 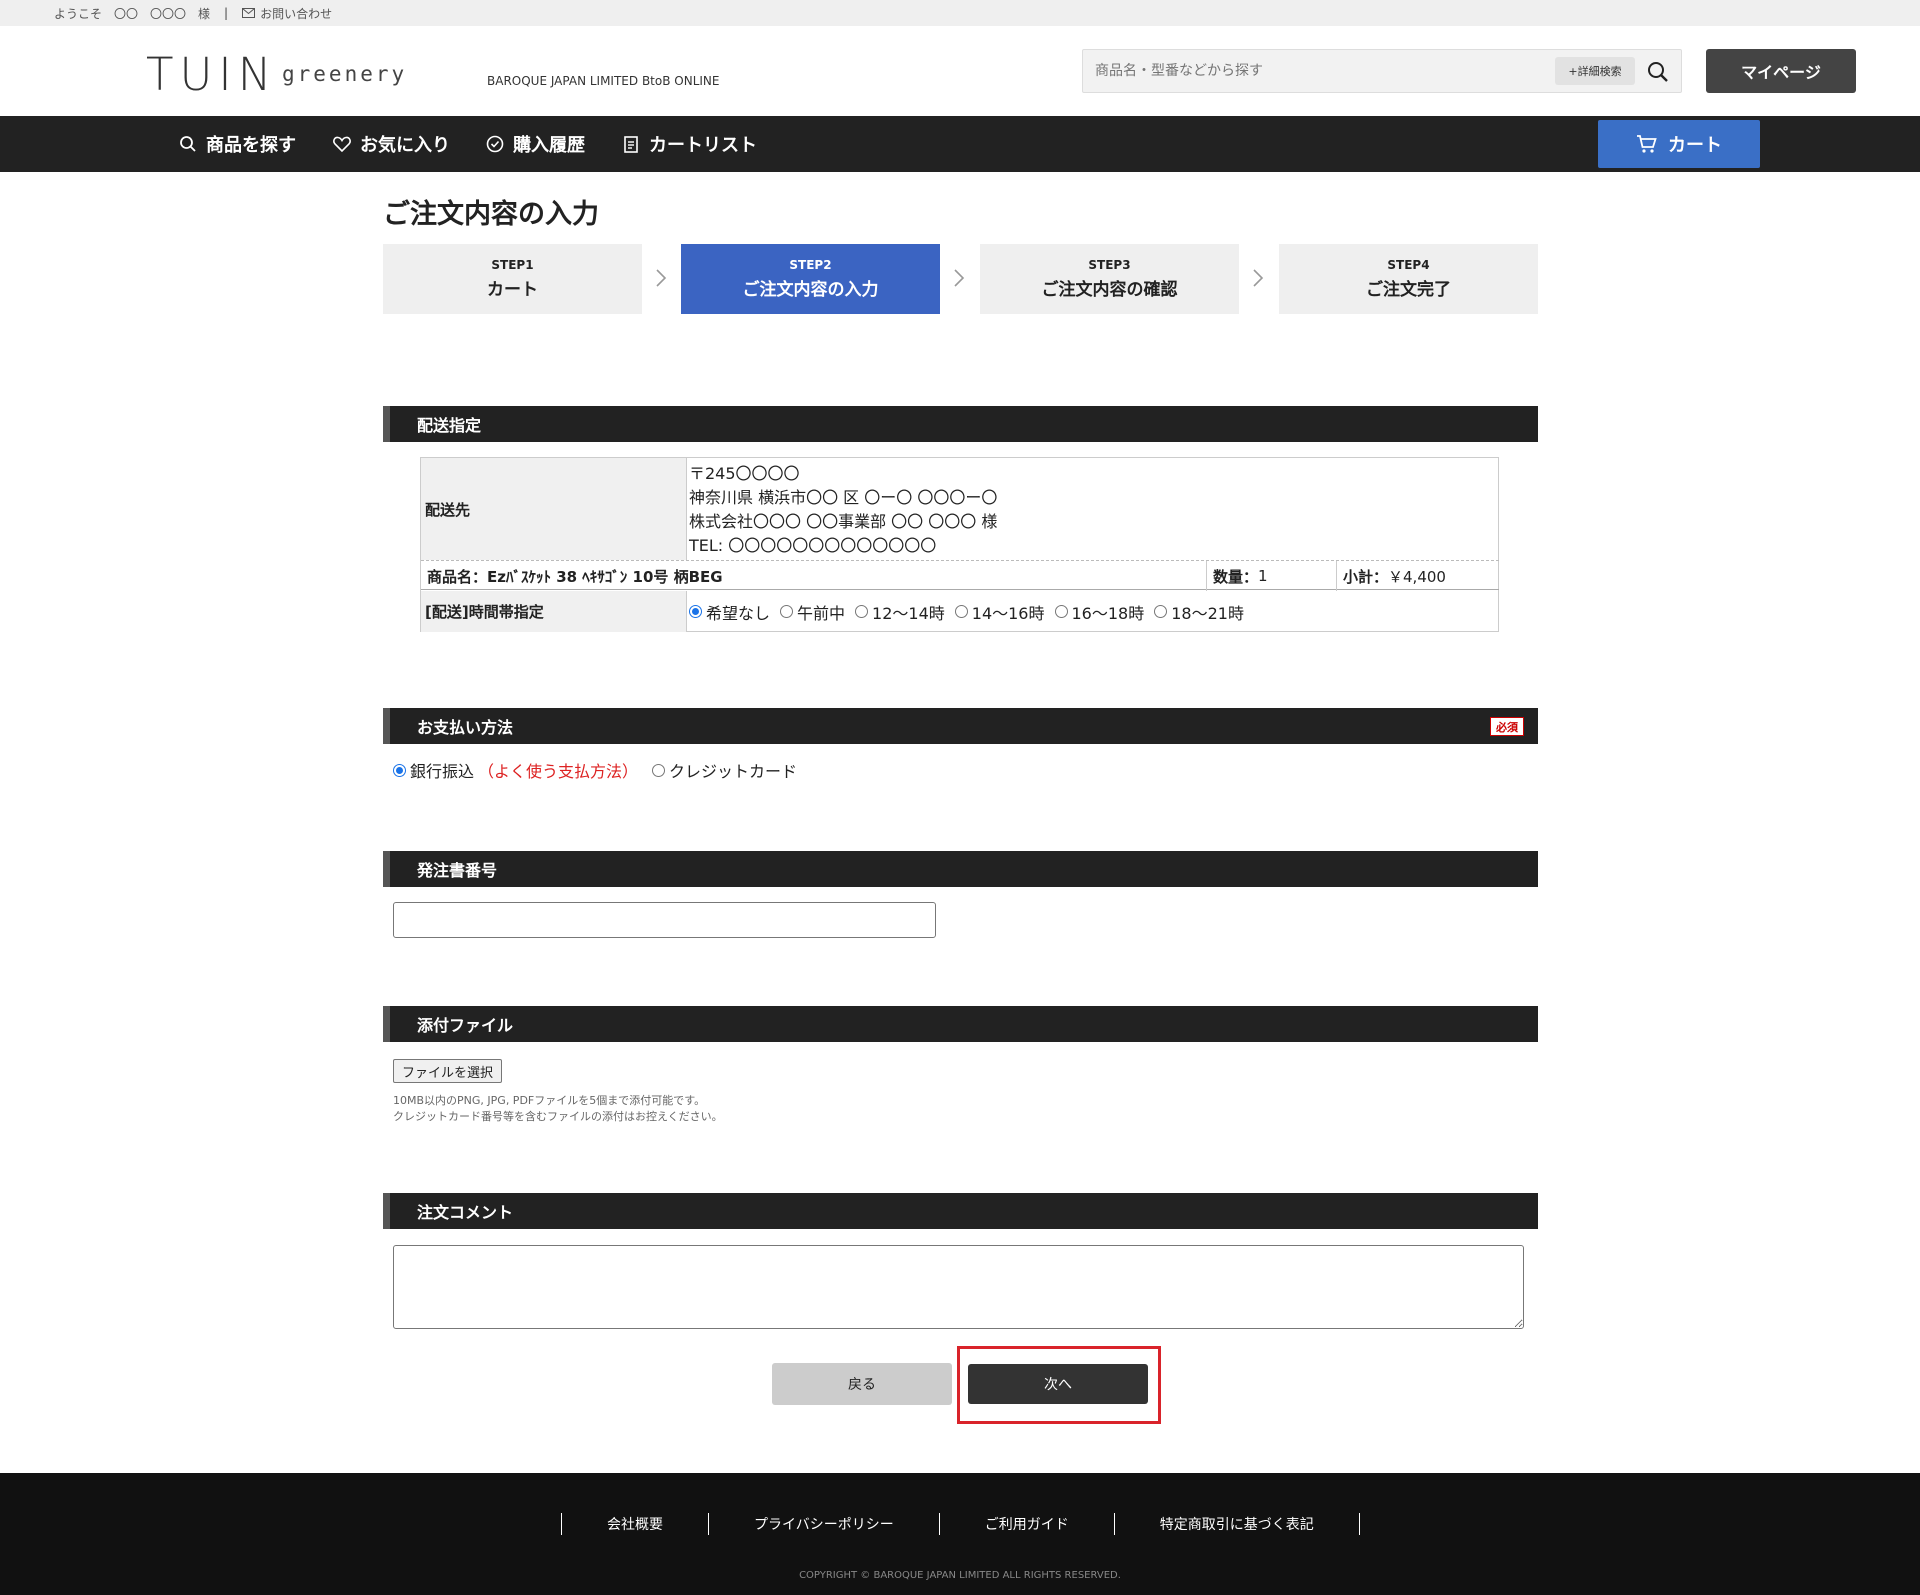 What do you see at coordinates (960, 726) in the screenshot?
I see `section-header-payment: お支払い方法 必須` at bounding box center [960, 726].